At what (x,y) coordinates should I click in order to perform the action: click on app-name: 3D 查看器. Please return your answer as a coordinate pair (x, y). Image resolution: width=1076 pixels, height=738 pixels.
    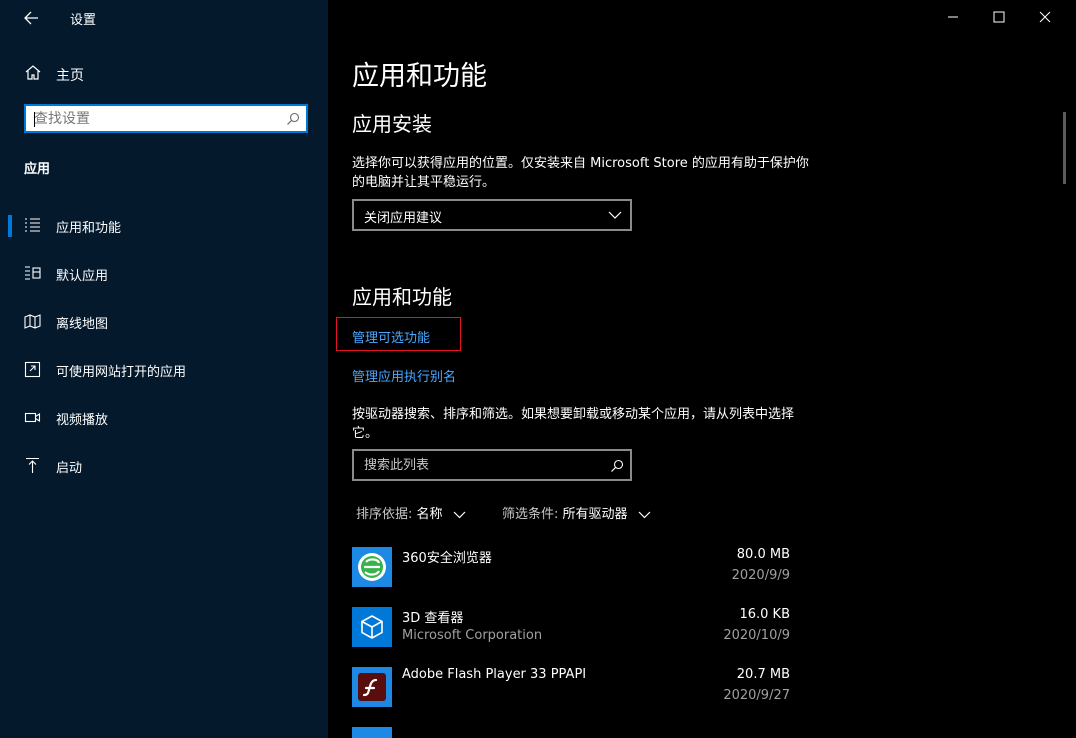
    Looking at the image, I should click on (433, 618).